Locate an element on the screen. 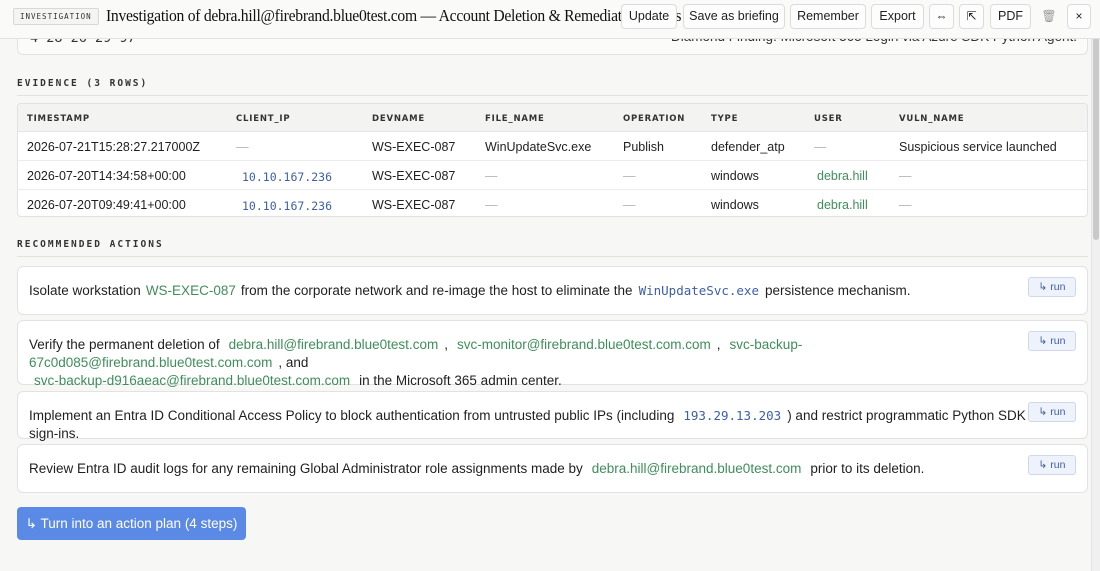  scrollbar is located at coordinates (1095, 285).